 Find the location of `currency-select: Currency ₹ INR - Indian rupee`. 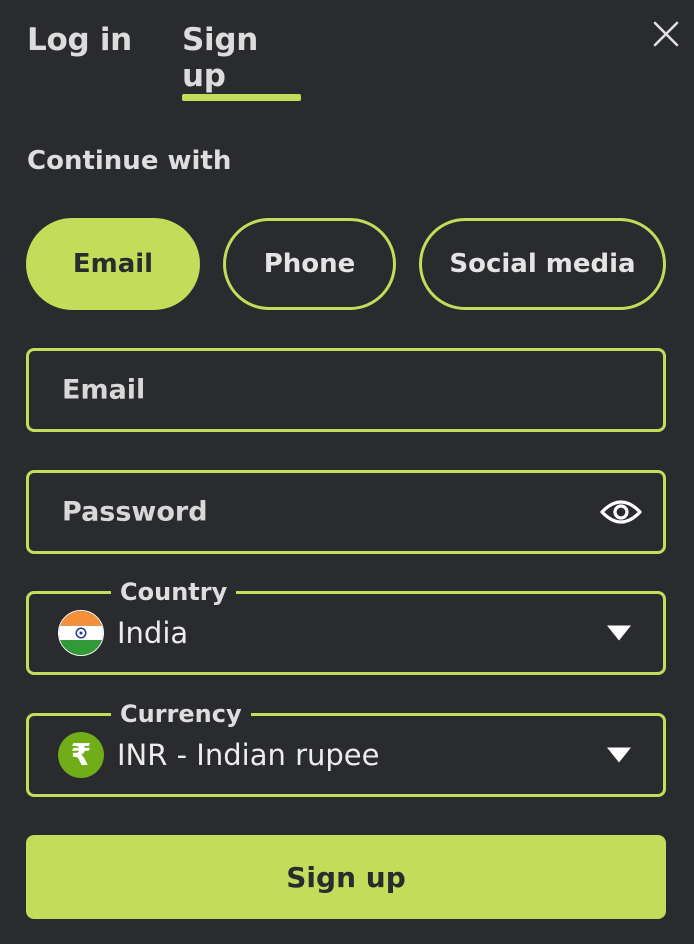

currency-select: Currency ₹ INR - Indian rupee is located at coordinates (346, 748).